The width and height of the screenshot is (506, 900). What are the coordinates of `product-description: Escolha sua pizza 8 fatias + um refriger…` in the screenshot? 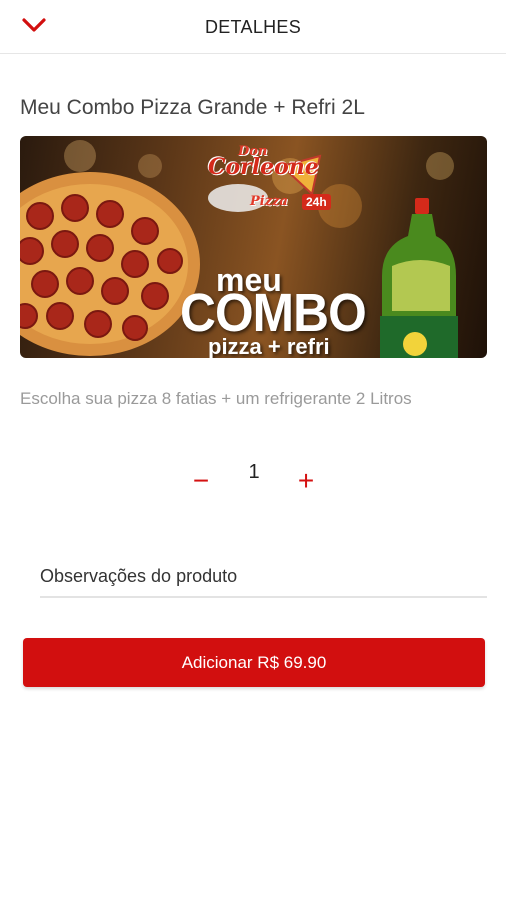 It's located at (216, 398).